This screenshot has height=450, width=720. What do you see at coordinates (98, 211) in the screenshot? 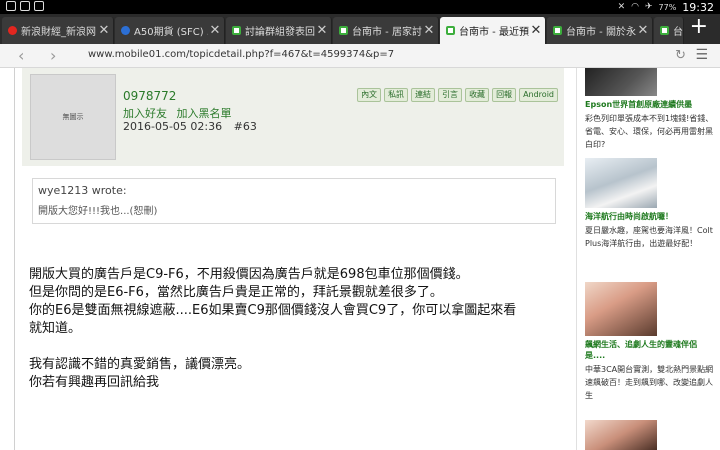
I see `quote-text: 開版大您好!!!我也...(恕刪)` at bounding box center [98, 211].